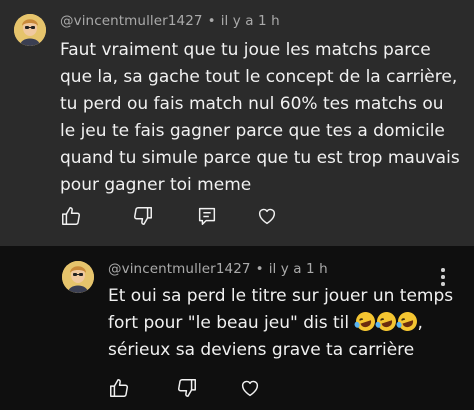 The width and height of the screenshot is (474, 410). I want to click on reply-icon, so click(207, 216).